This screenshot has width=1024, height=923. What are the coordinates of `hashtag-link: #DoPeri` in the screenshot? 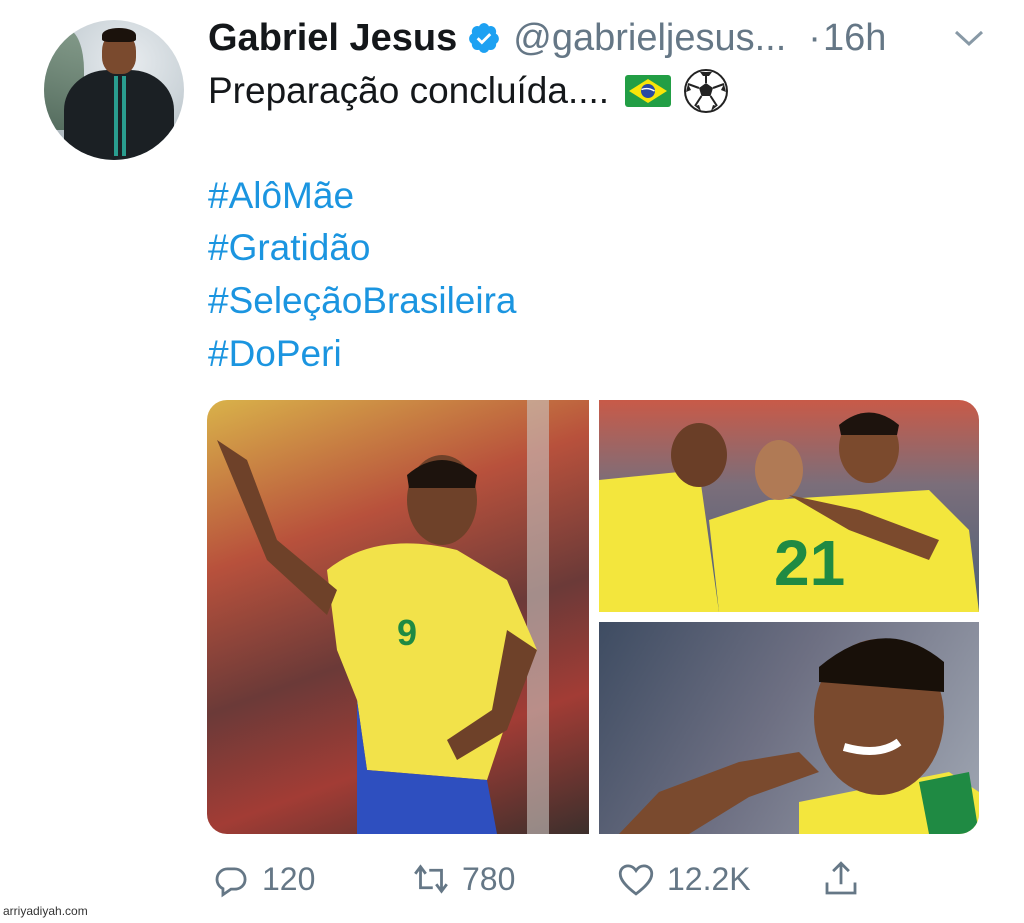 It's located at (275, 354).